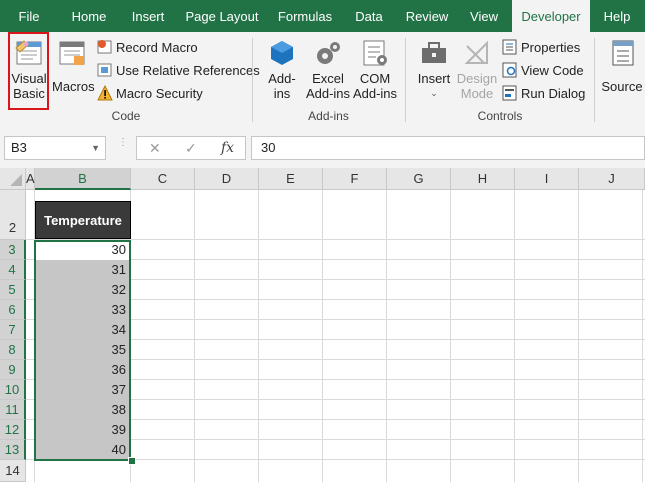 The width and height of the screenshot is (645, 482). Describe the element at coordinates (13, 471) in the screenshot. I see `row-header-14: 14` at that location.